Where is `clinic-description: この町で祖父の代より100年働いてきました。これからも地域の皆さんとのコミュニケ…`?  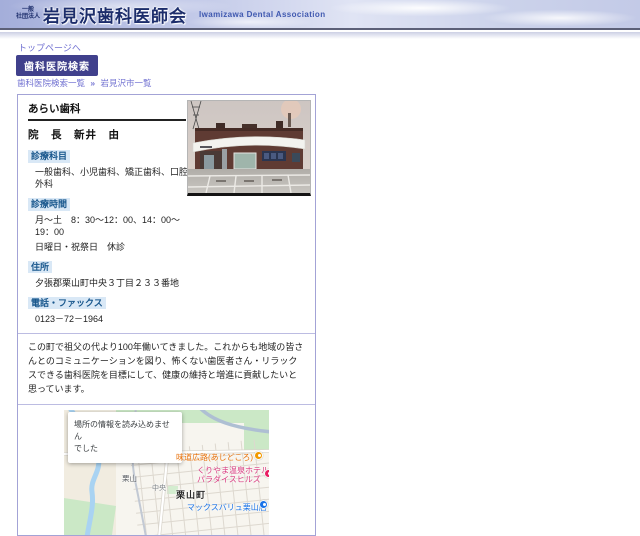
clinic-description: この町で祖父の代より100年働いてきました。これからも地域の皆さんとのコミュニケ… is located at coordinates (166, 367).